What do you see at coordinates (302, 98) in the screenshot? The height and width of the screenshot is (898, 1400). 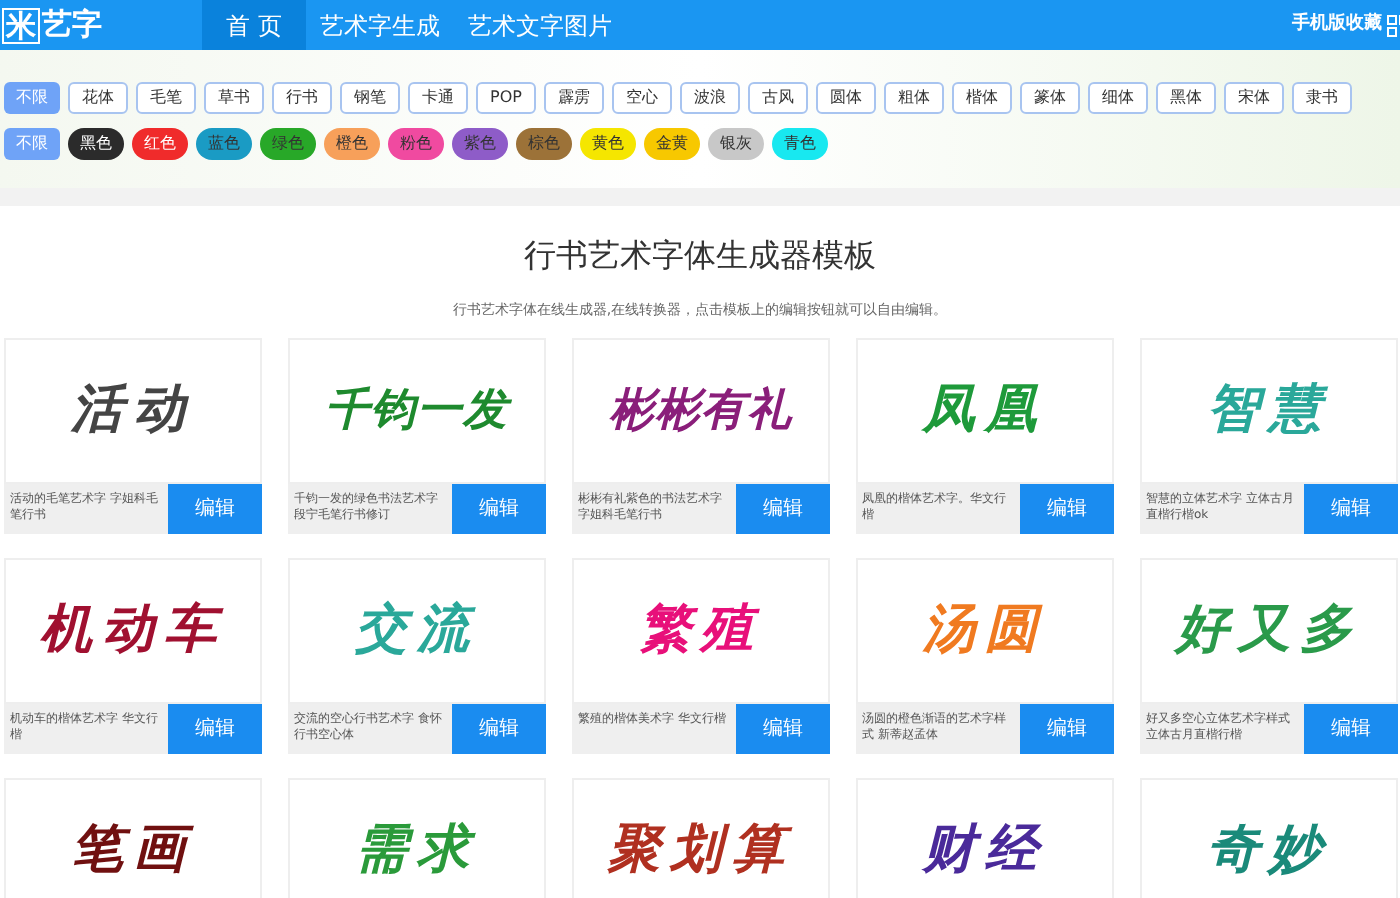 I see `font-filter-tag: 行书` at bounding box center [302, 98].